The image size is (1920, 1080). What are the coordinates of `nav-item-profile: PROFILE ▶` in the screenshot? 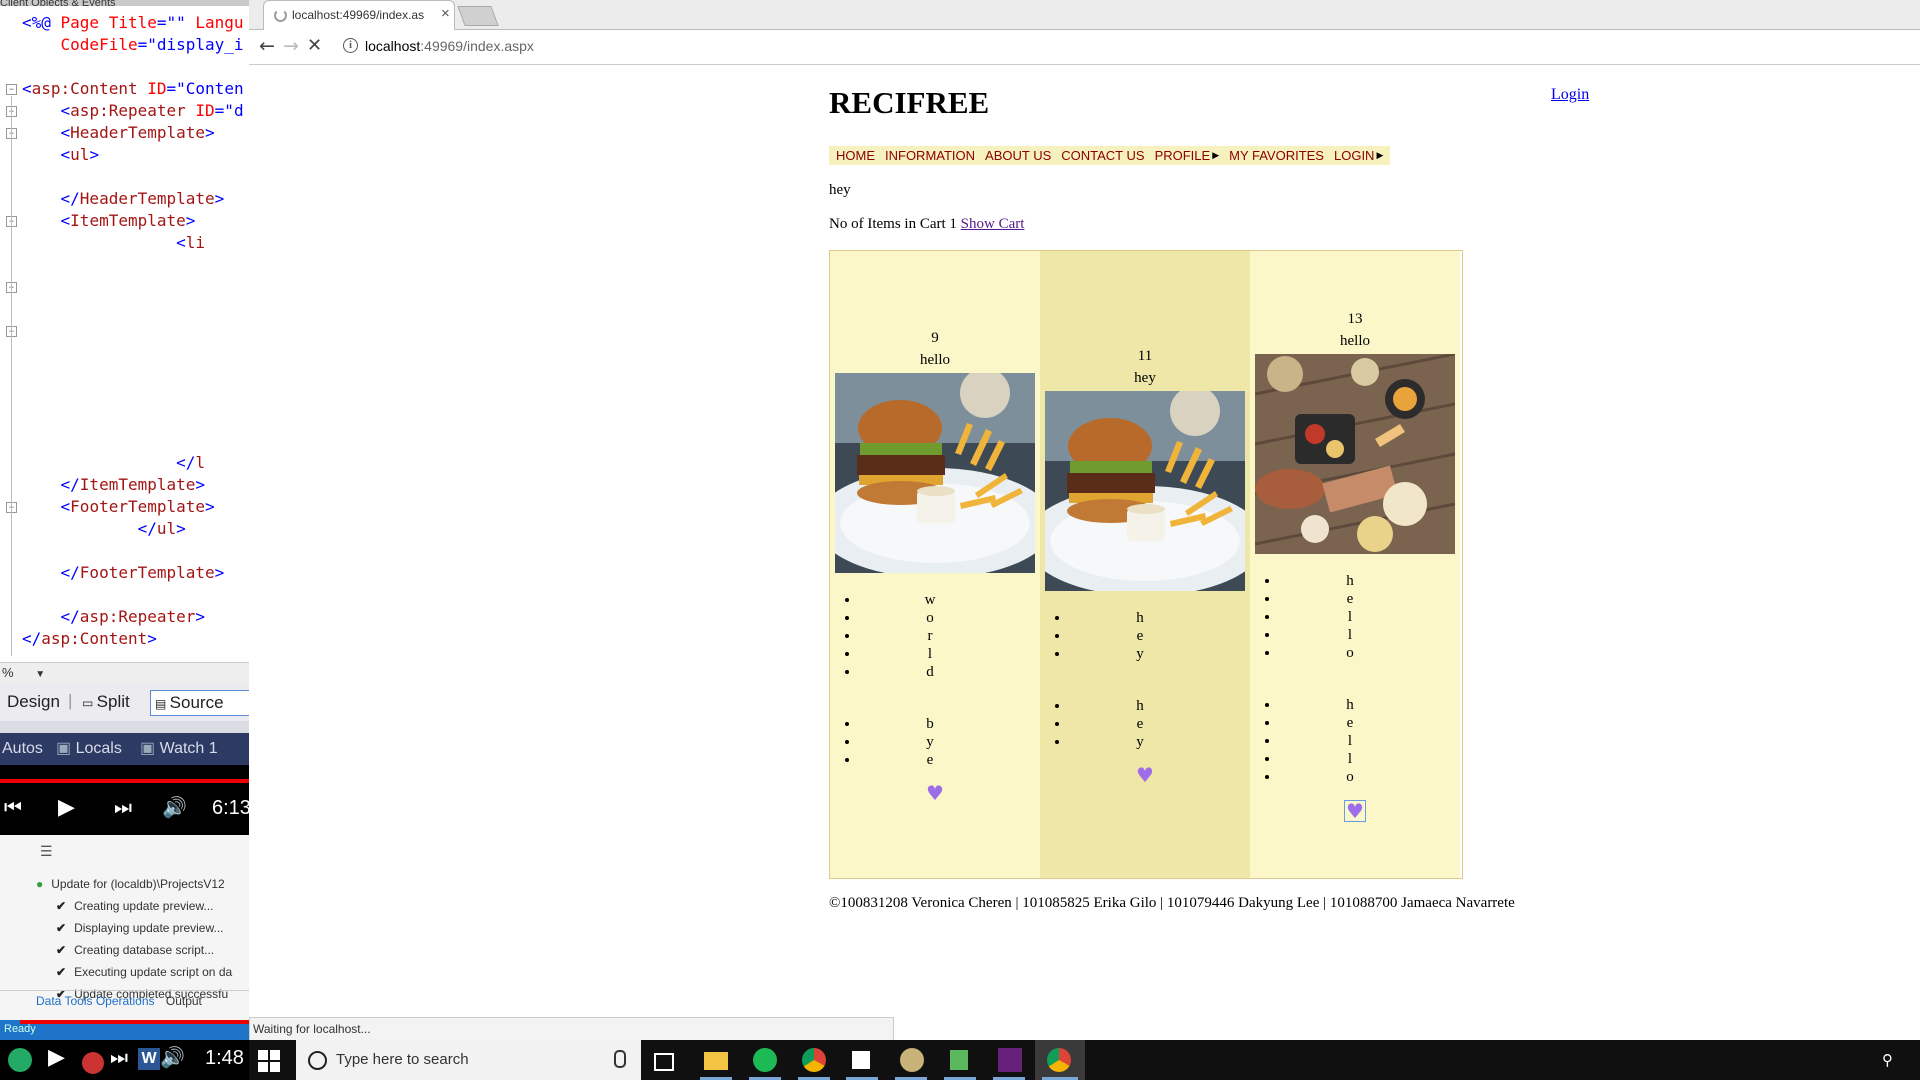 It's located at (1187, 155).